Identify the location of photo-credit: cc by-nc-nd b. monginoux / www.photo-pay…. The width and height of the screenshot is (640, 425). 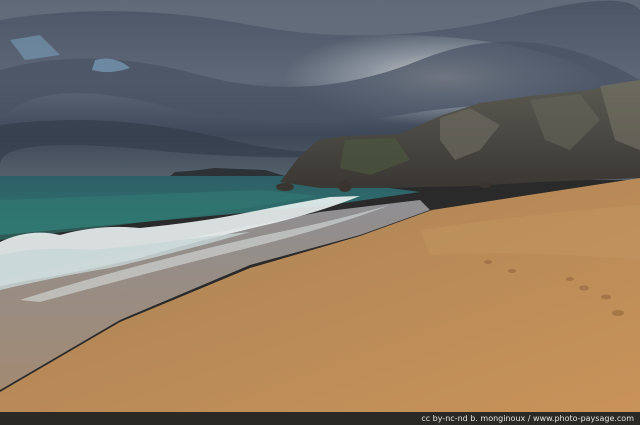
(527, 418).